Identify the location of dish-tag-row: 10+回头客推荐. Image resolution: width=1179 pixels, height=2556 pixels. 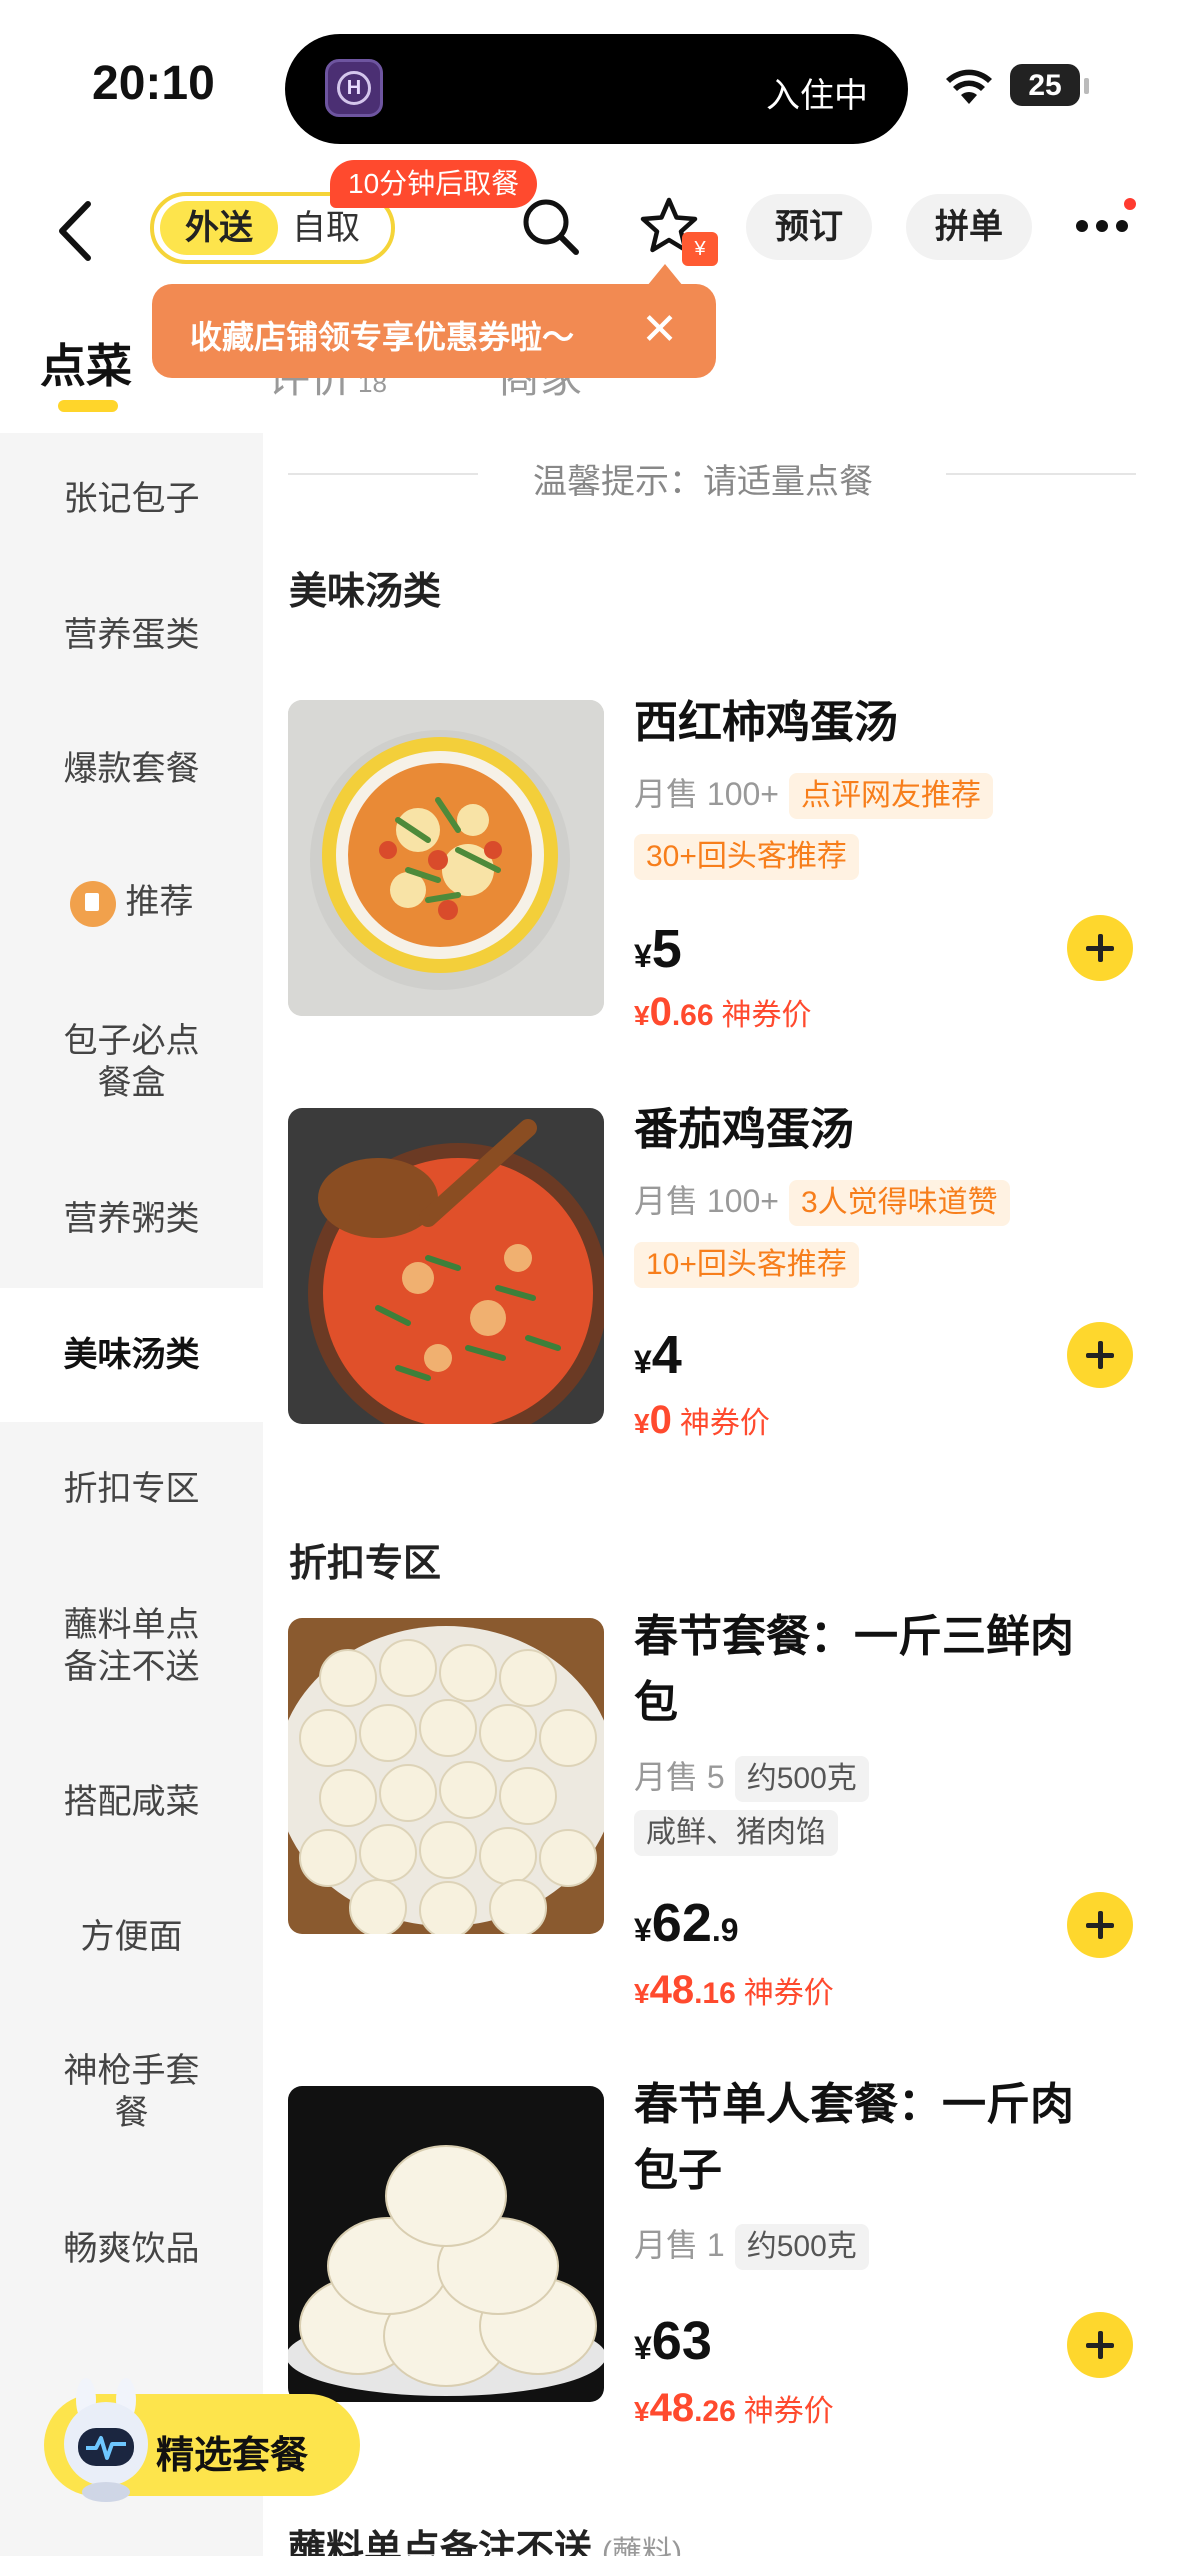
(746, 1265).